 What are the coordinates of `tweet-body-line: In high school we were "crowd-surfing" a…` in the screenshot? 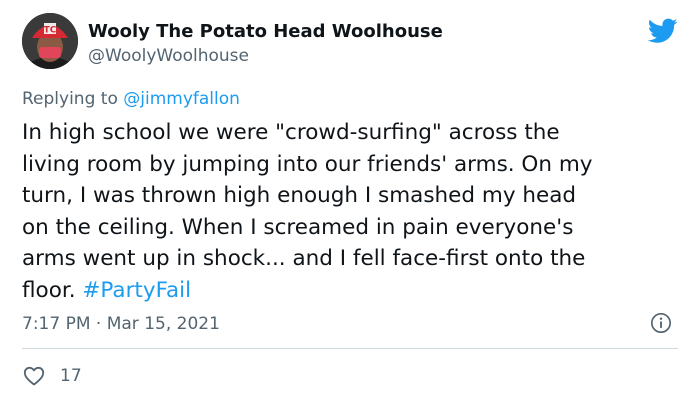 It's located at (291, 132).